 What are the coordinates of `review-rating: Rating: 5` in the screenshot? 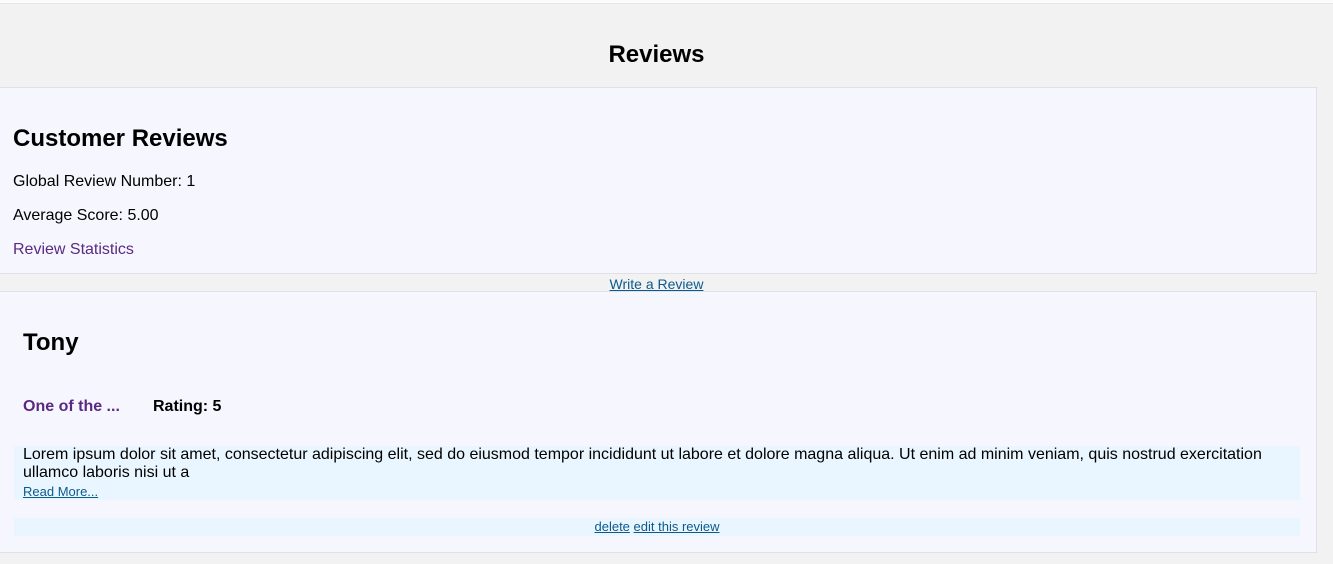 It's located at (187, 406).